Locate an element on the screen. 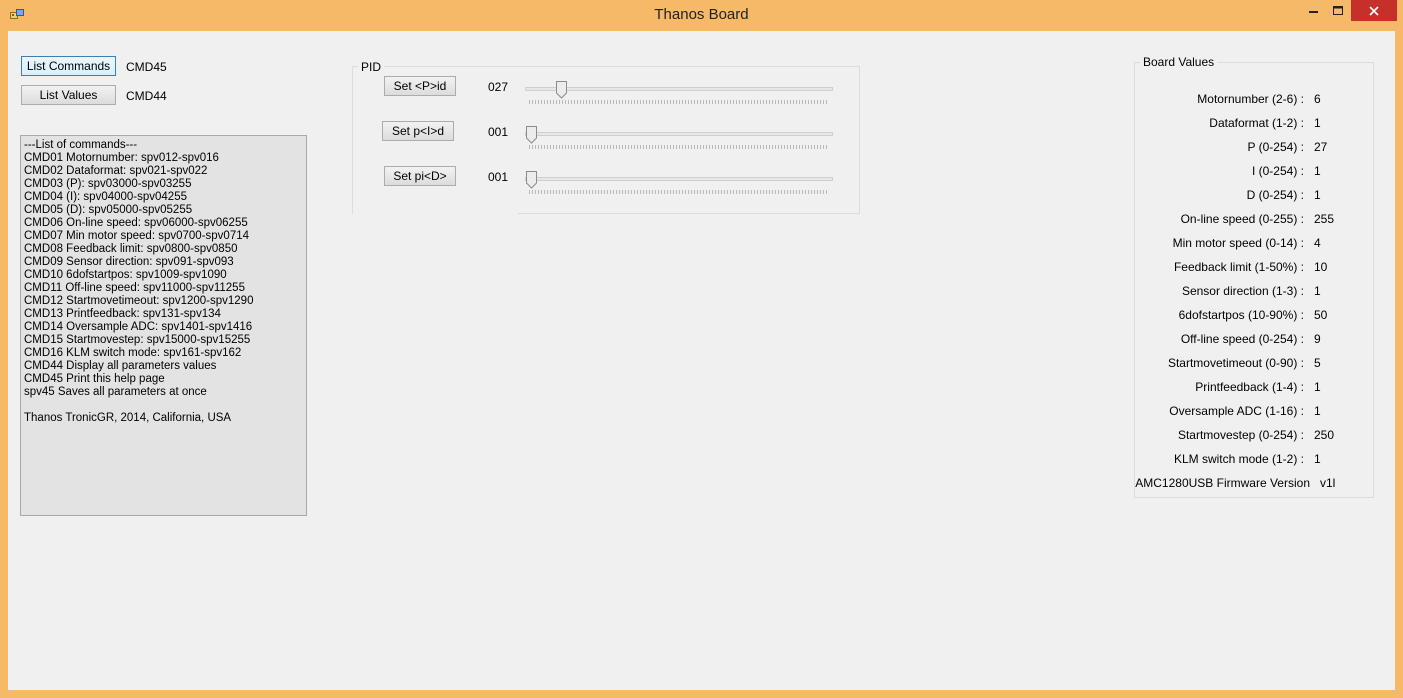 The height and width of the screenshot is (698, 1403). board-value-label: Startmovestep (0-254) : is located at coordinates (1240, 435).